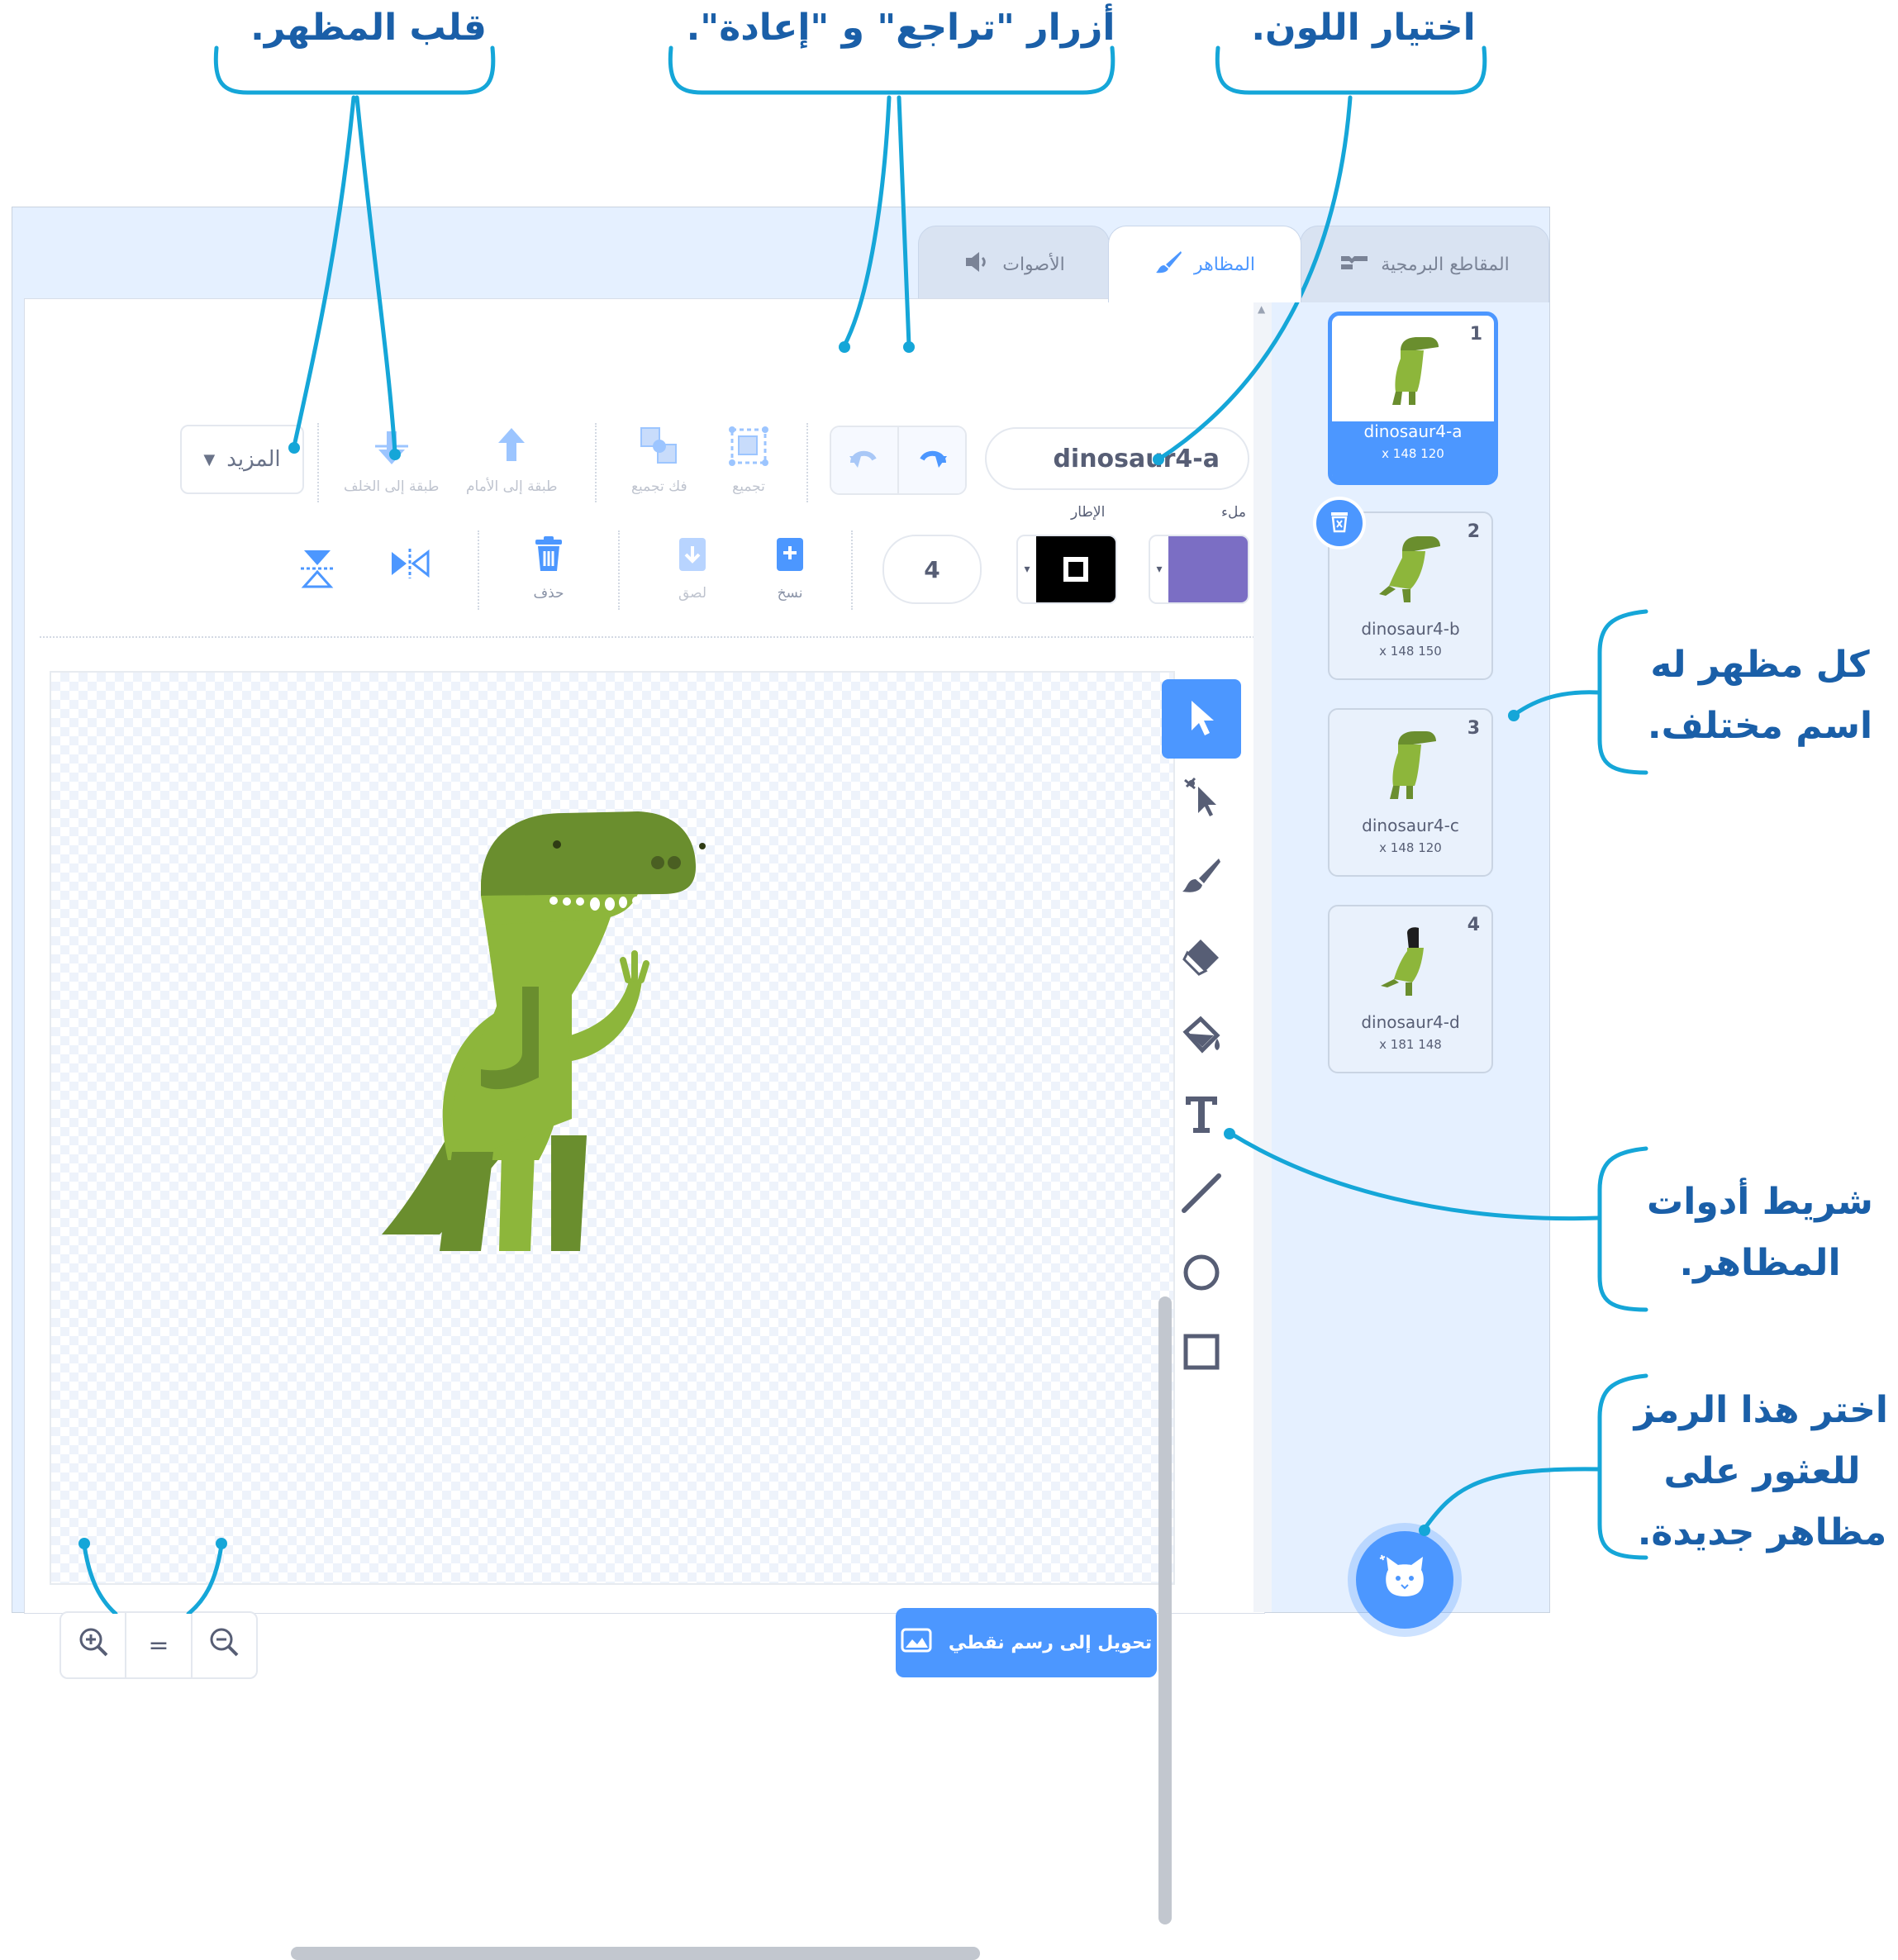  I want to click on delete-button: حذف, so click(548, 569).